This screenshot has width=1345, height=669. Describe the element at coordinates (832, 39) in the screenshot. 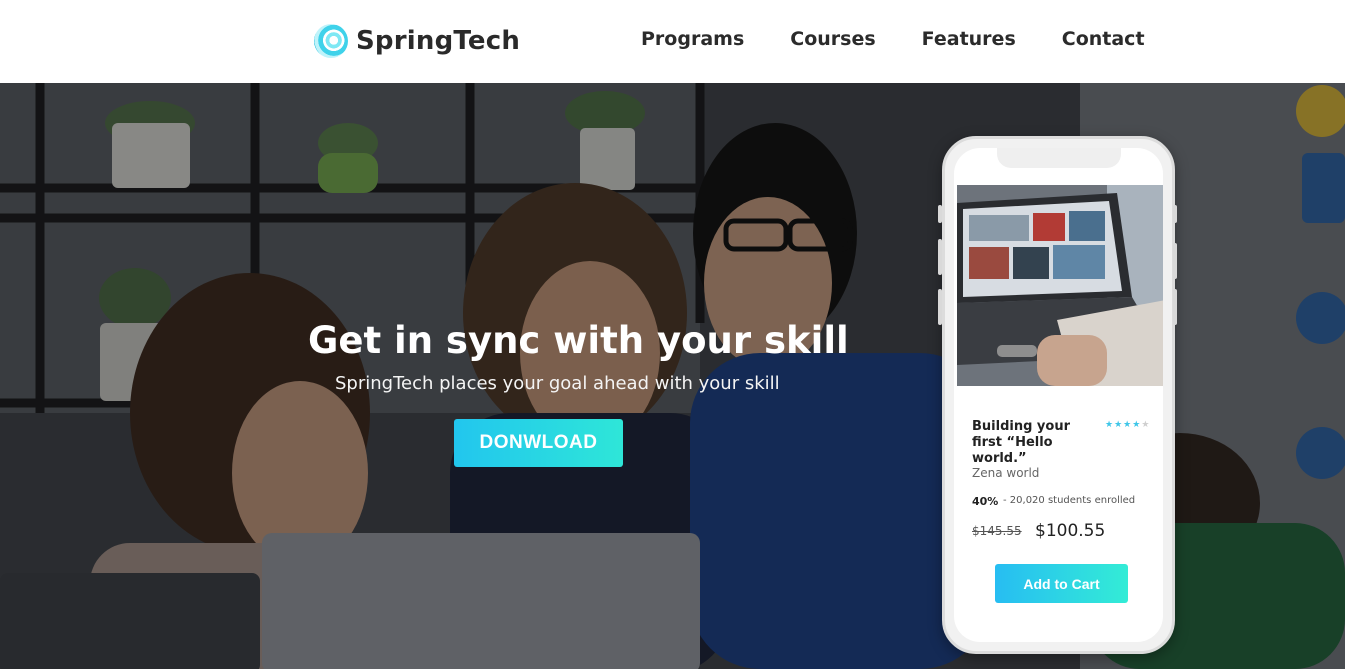

I see `nav-item-courses: Courses` at that location.